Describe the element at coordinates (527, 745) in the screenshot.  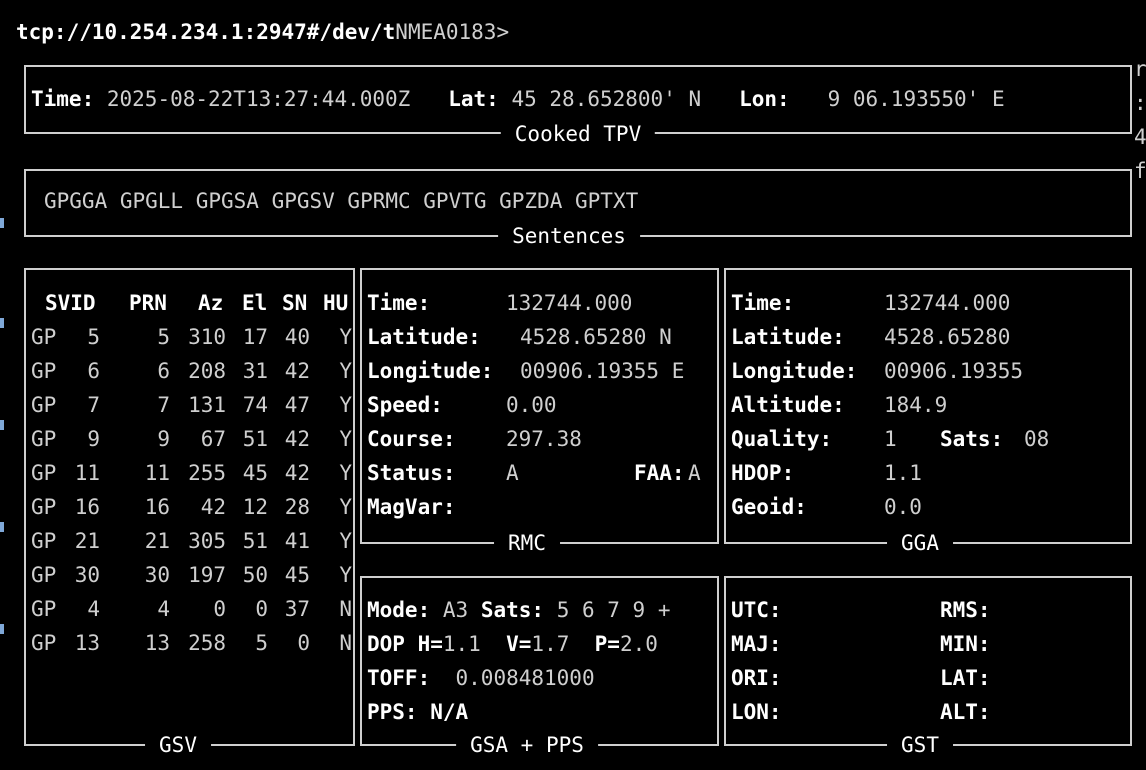
I see `gsa-title: GSA + PPS` at that location.